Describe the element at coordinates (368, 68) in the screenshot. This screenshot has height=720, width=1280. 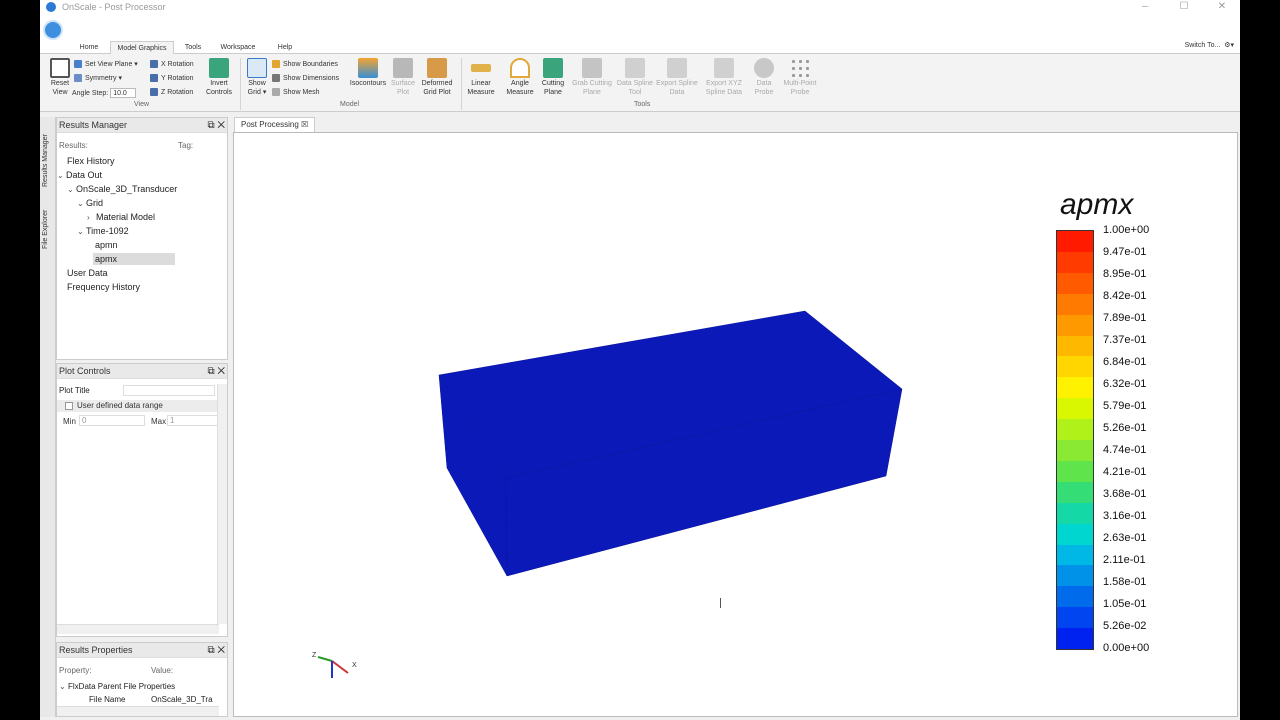
I see `isocontours-icon` at that location.